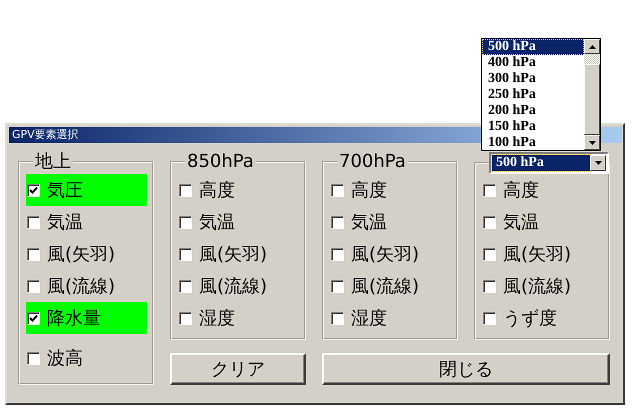 The width and height of the screenshot is (632, 411). I want to click on checkbox-item: 波高, so click(86, 358).